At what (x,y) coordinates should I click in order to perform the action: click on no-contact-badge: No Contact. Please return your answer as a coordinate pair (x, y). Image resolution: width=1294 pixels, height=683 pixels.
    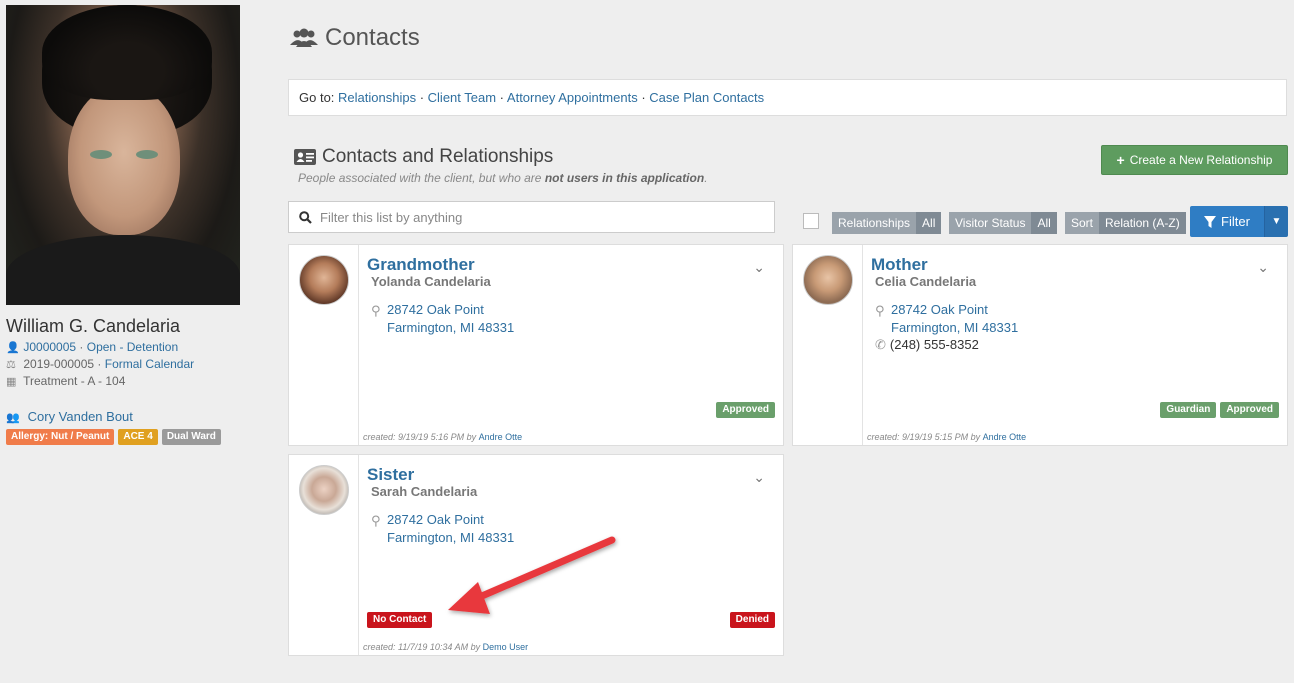
    Looking at the image, I should click on (400, 620).